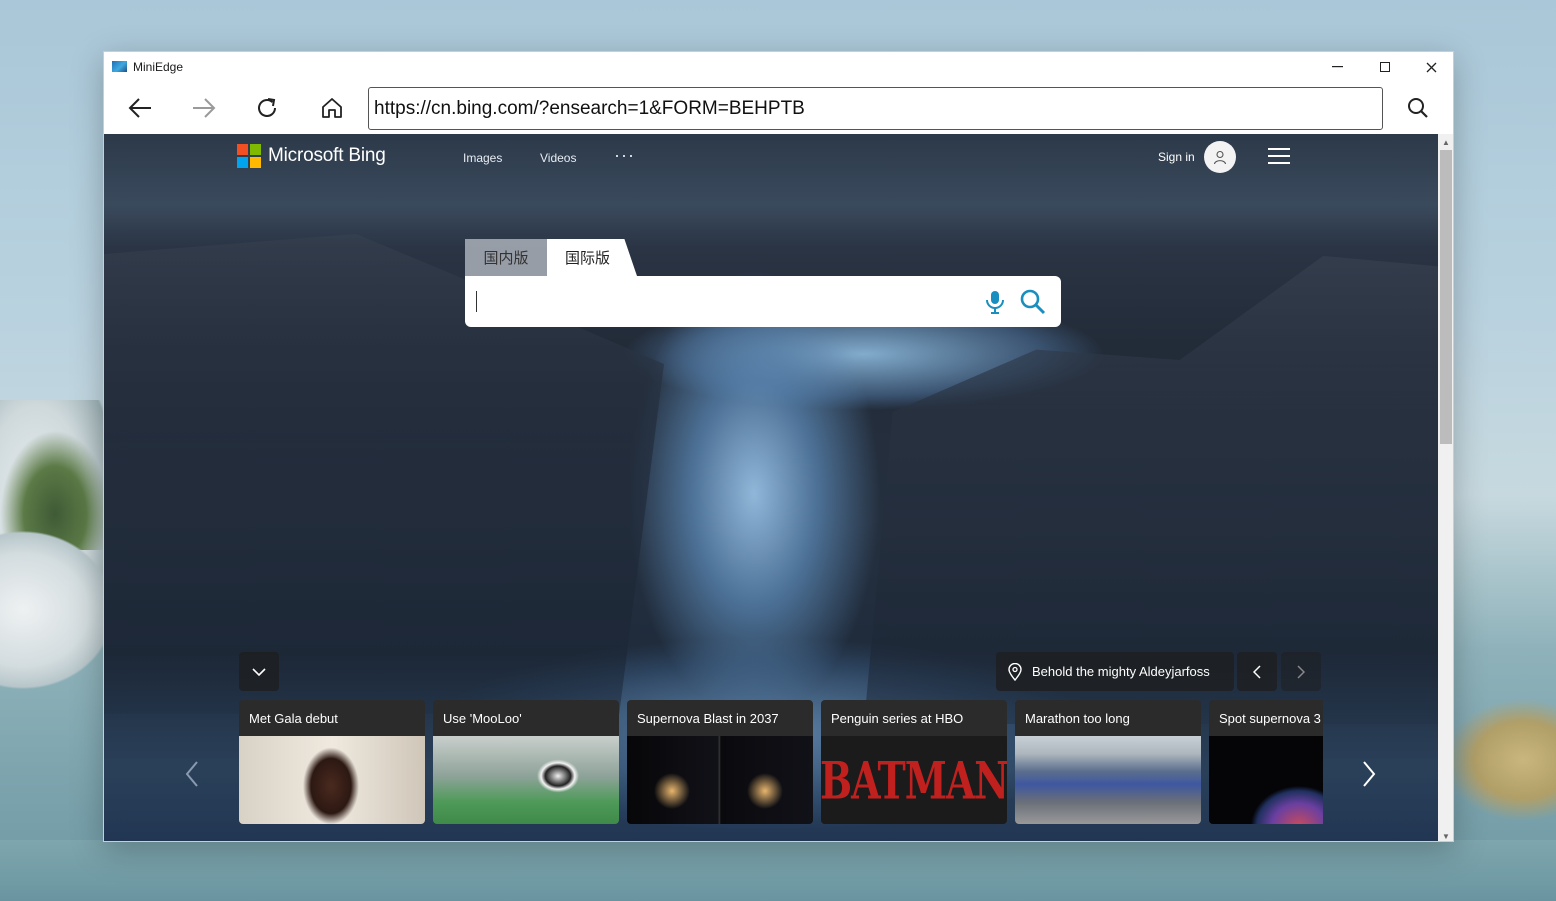 This screenshot has width=1556, height=901. I want to click on scroll-up-arrow-icon: ▲, so click(1446, 142).